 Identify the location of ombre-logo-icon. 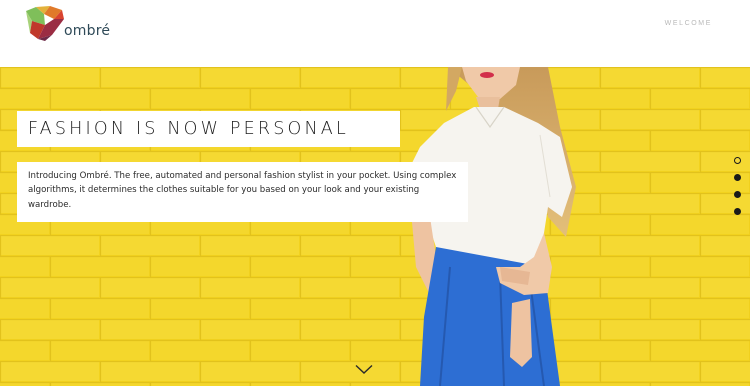
(45, 23).